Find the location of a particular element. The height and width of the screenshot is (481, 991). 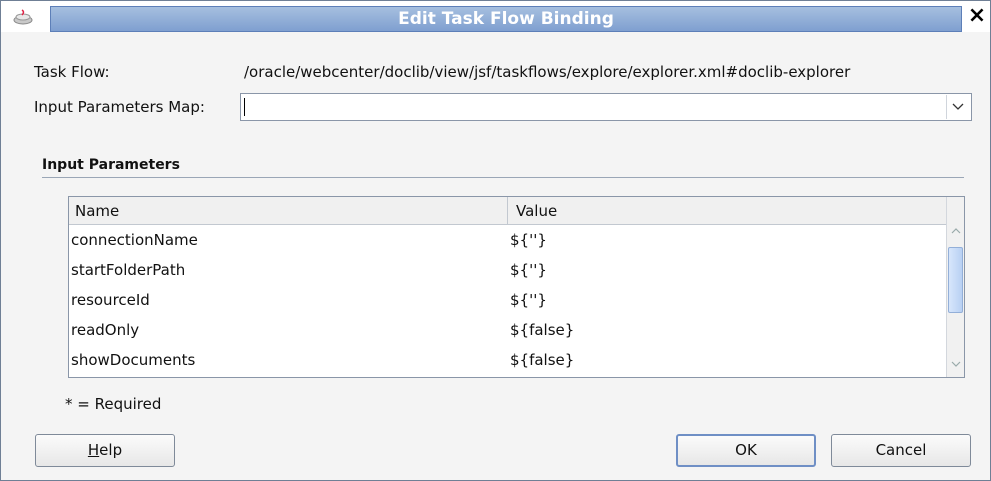

cancel-button: Cancel is located at coordinates (901, 450).